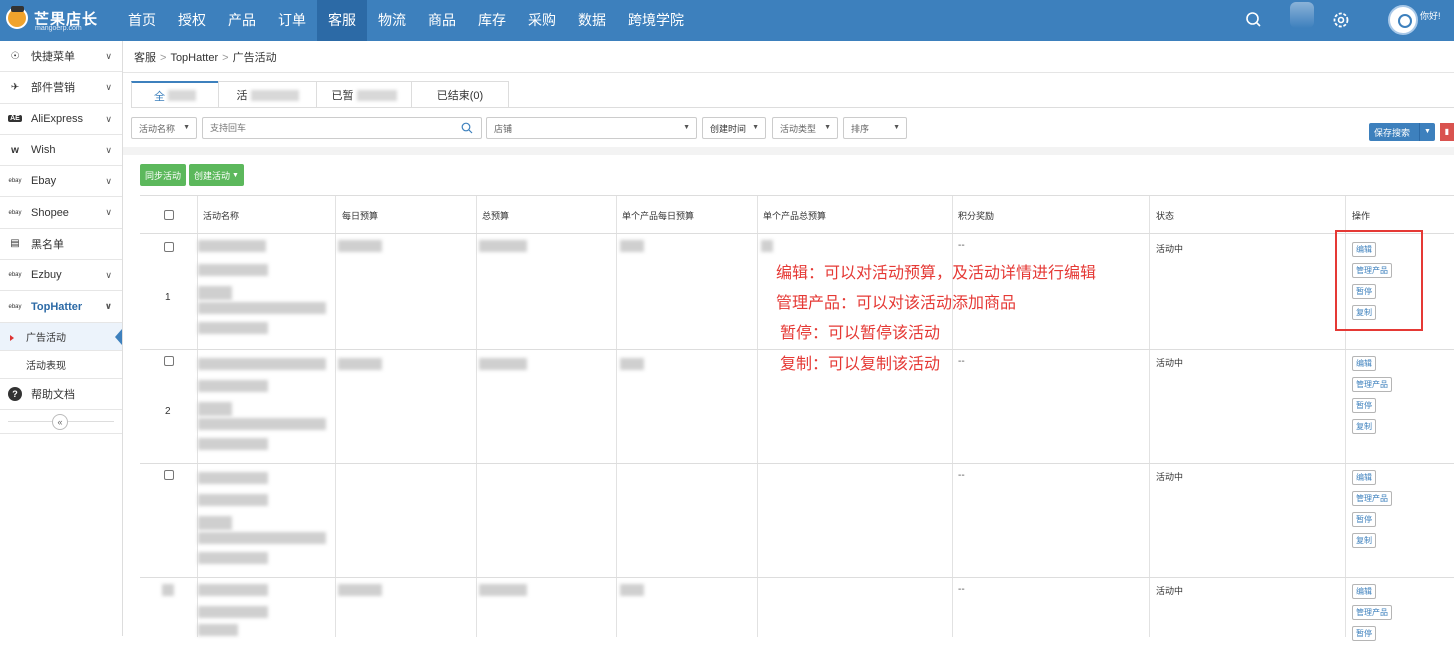 The width and height of the screenshot is (1454, 647). What do you see at coordinates (61, 276) in the screenshot?
I see `sidebar-item-ezbuy: ebay Ezbuy ∨` at bounding box center [61, 276].